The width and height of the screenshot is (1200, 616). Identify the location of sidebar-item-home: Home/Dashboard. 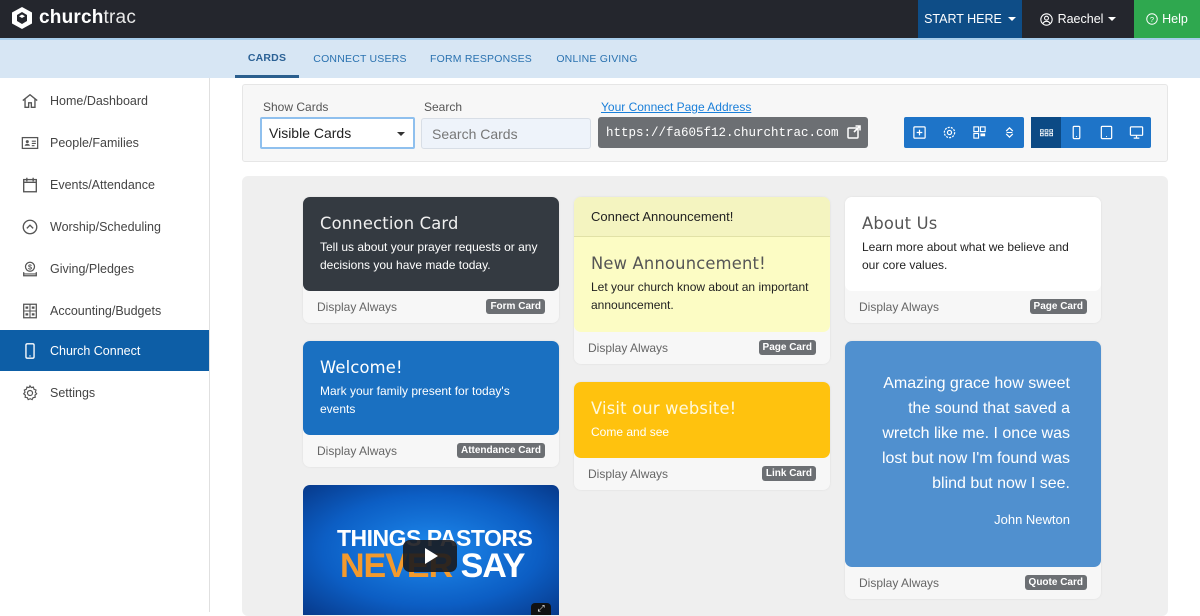
(104, 100).